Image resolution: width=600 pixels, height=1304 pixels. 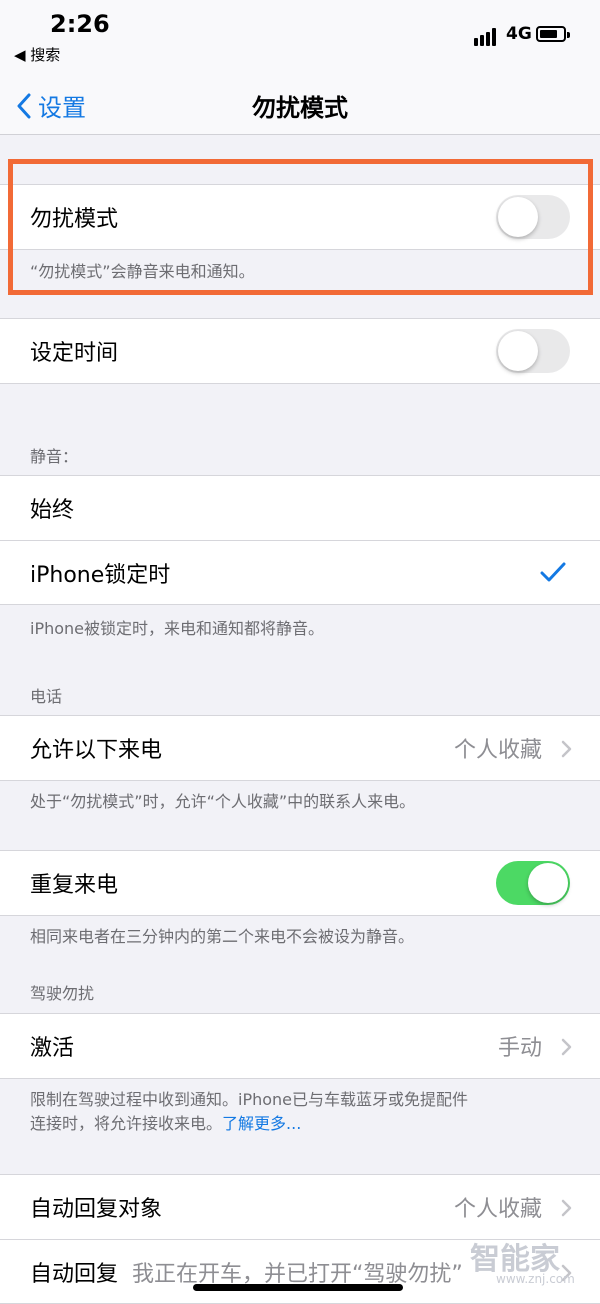 What do you see at coordinates (519, 1048) in the screenshot?
I see `activate-value: 手动` at bounding box center [519, 1048].